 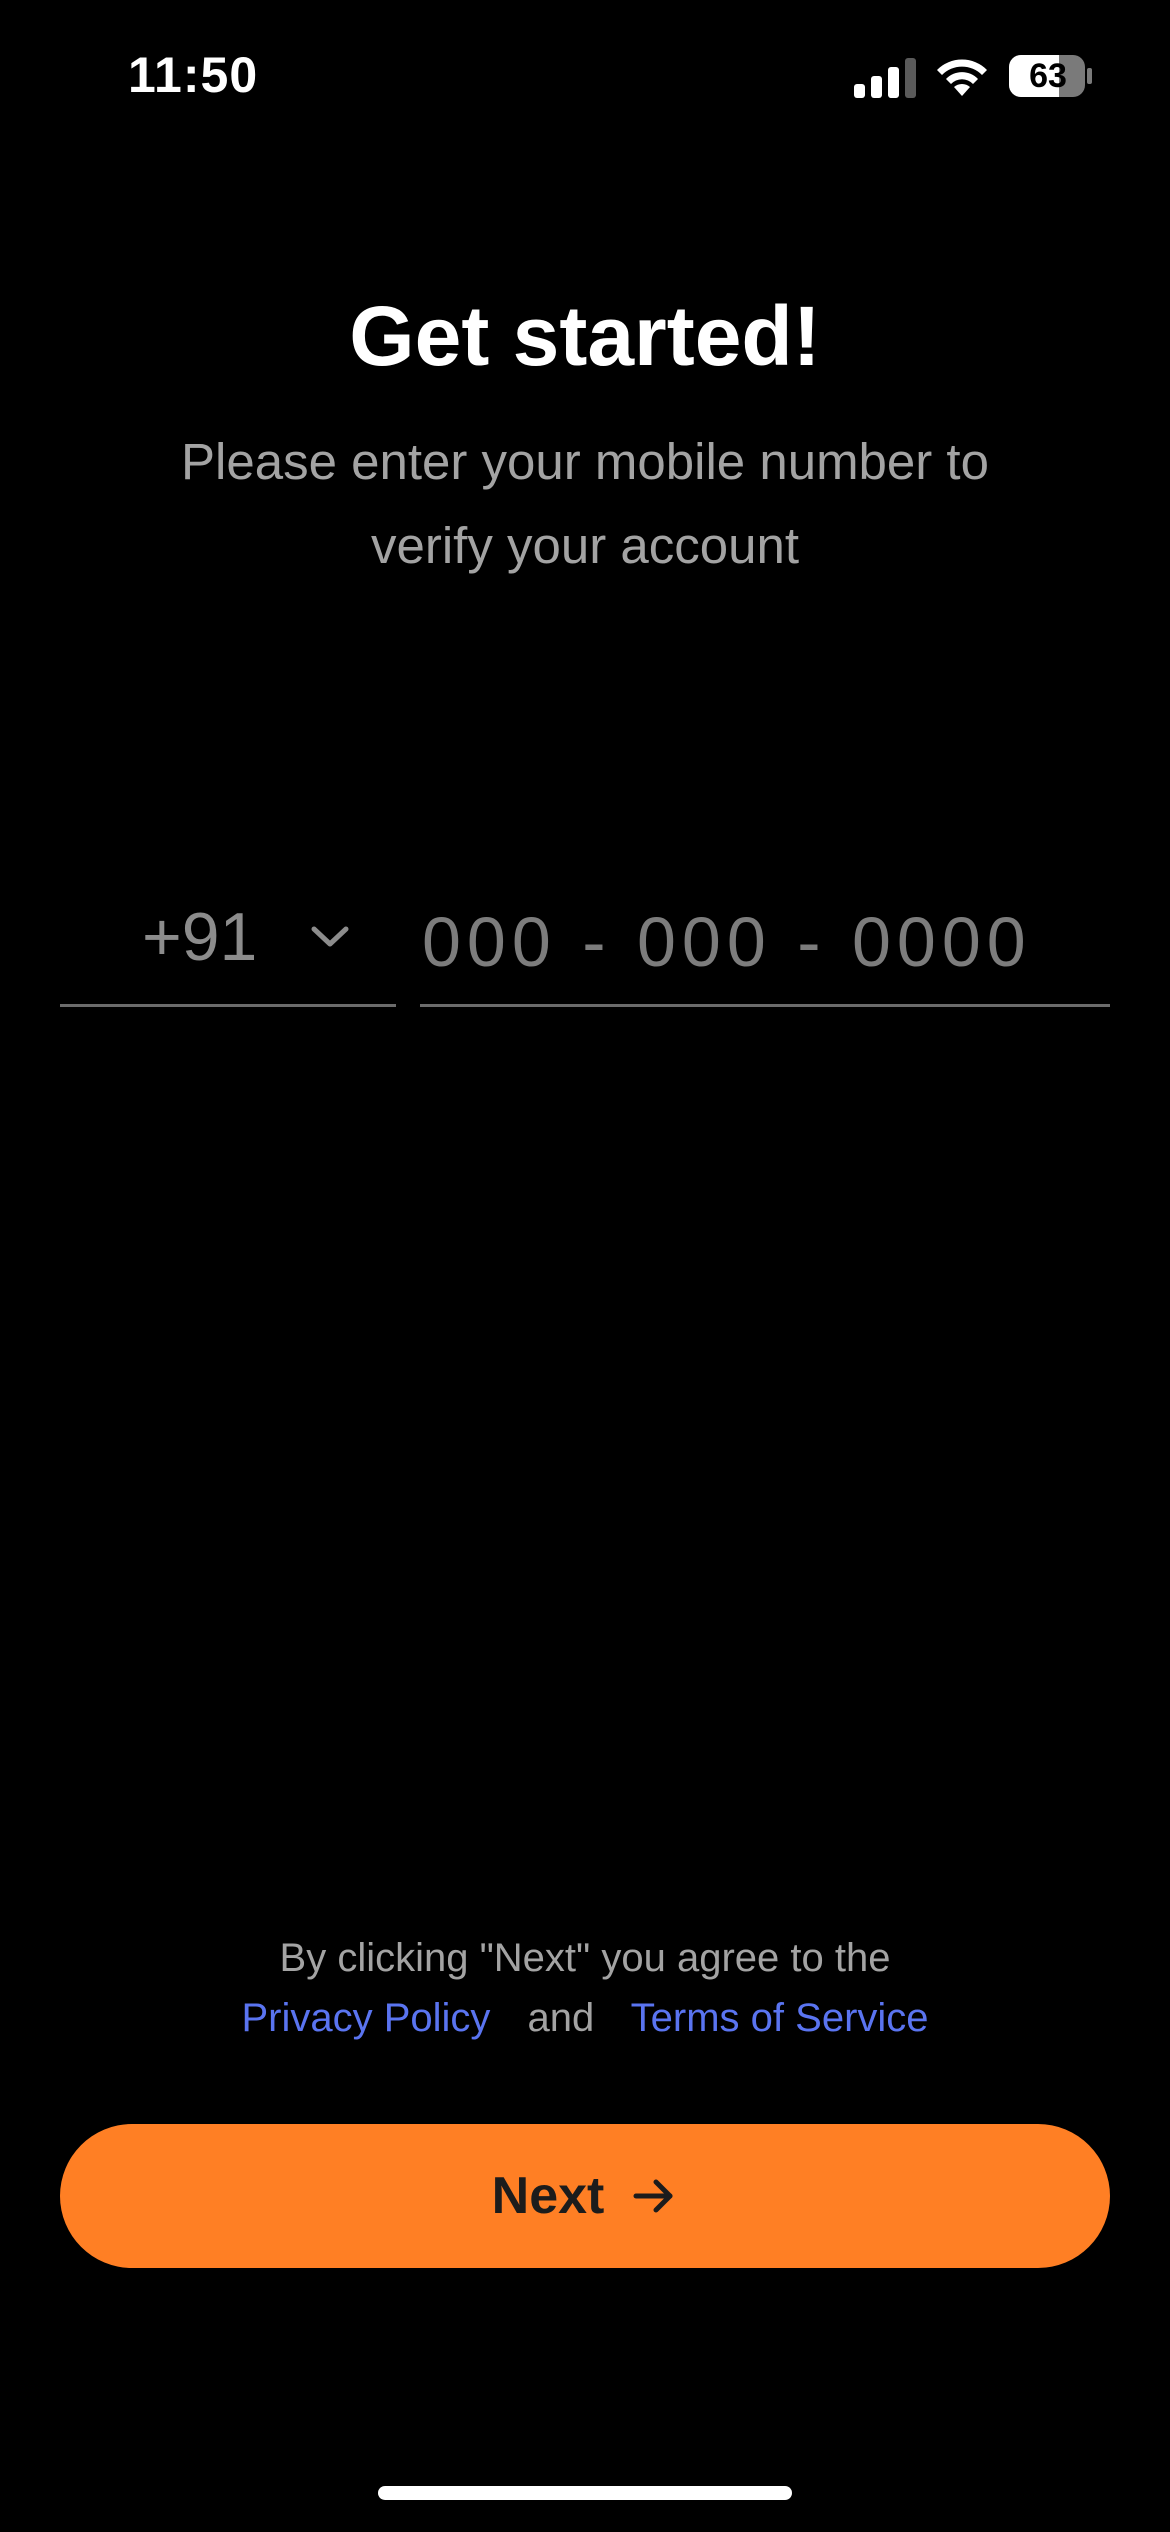 I want to click on next-button: Next, so click(x=585, y=2196).